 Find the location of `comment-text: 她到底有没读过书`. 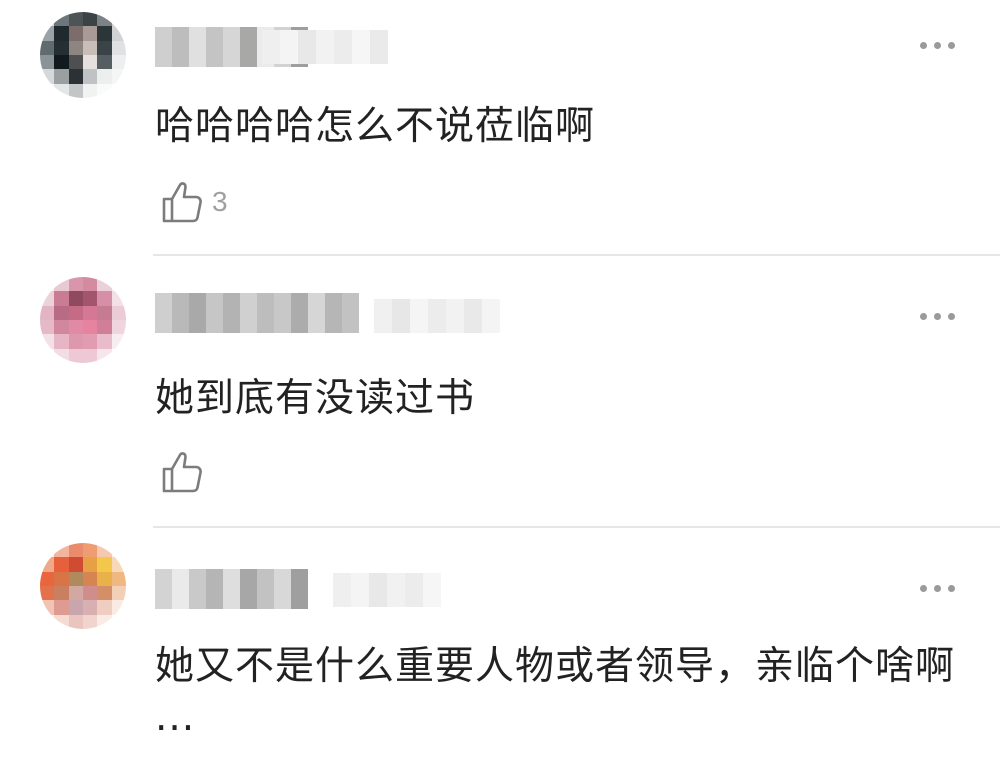

comment-text: 她到底有没读过书 is located at coordinates (315, 398).